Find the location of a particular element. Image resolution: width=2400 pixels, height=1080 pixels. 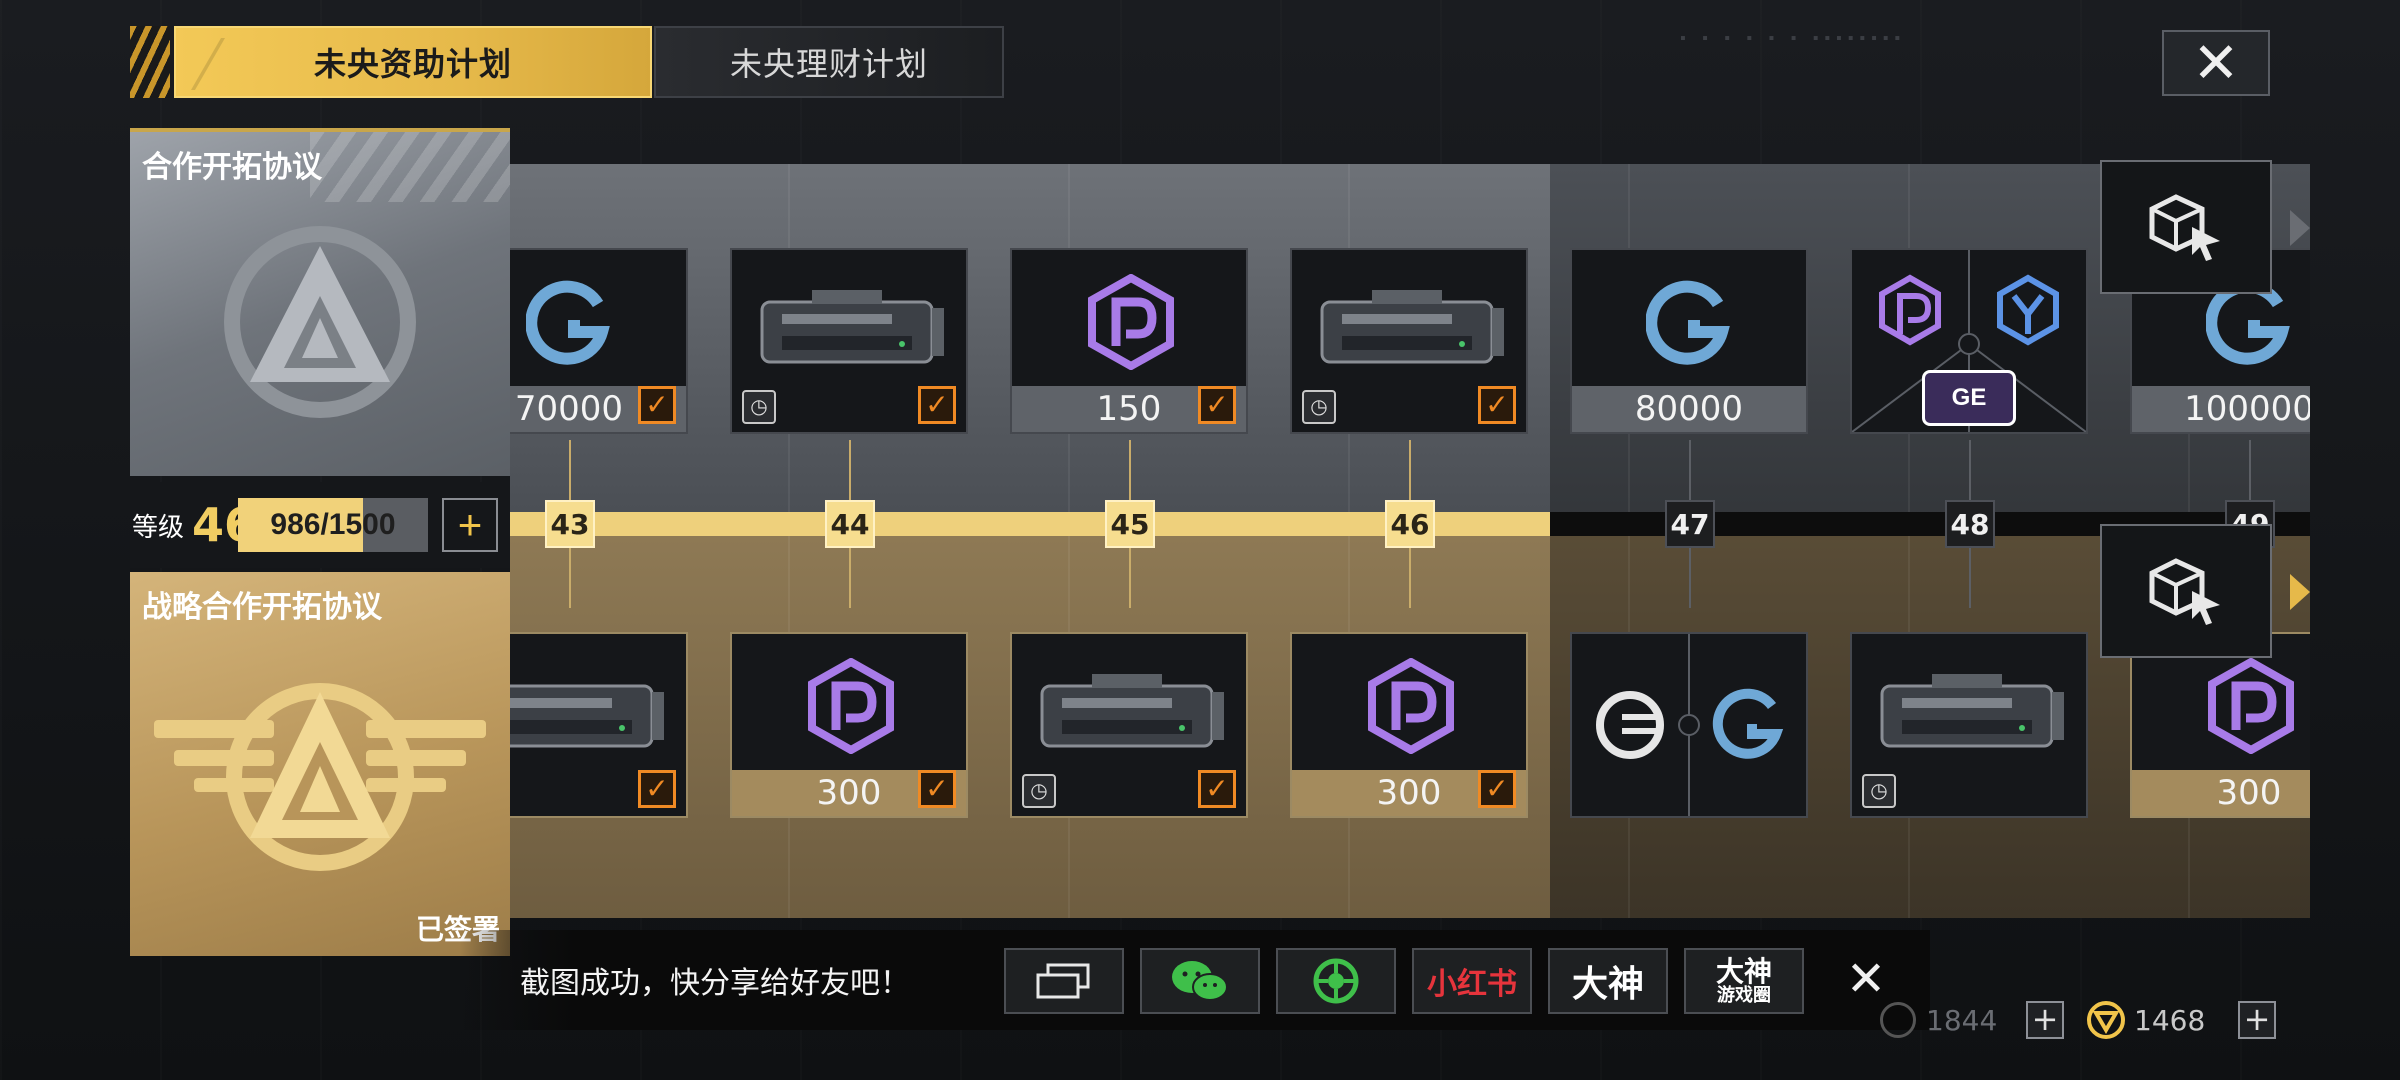

dual-coin-icon is located at coordinates (1690, 725).